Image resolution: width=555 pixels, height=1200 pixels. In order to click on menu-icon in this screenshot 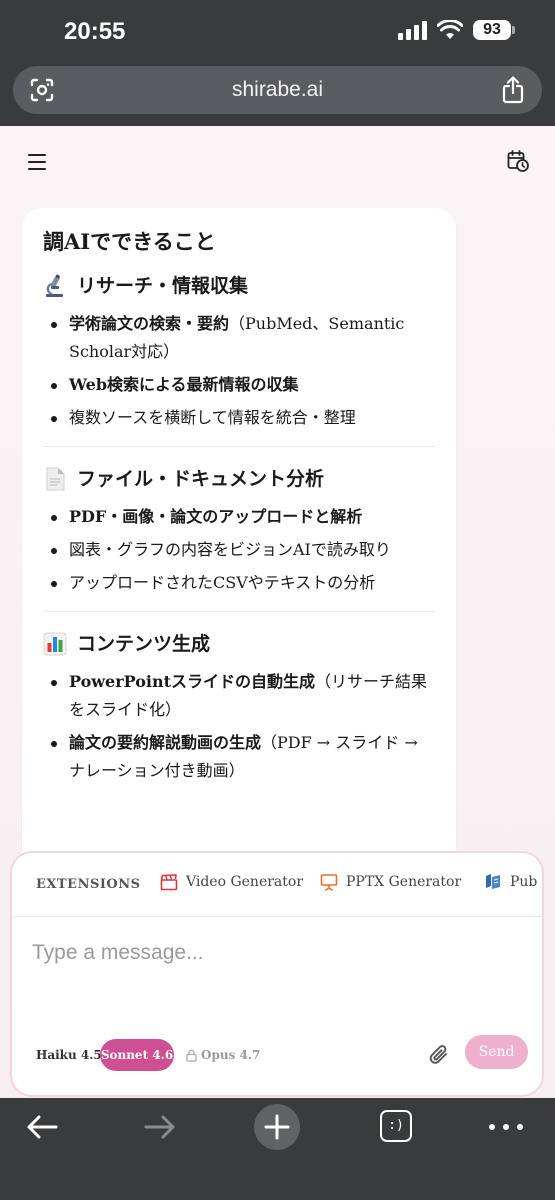, I will do `click(37, 162)`.